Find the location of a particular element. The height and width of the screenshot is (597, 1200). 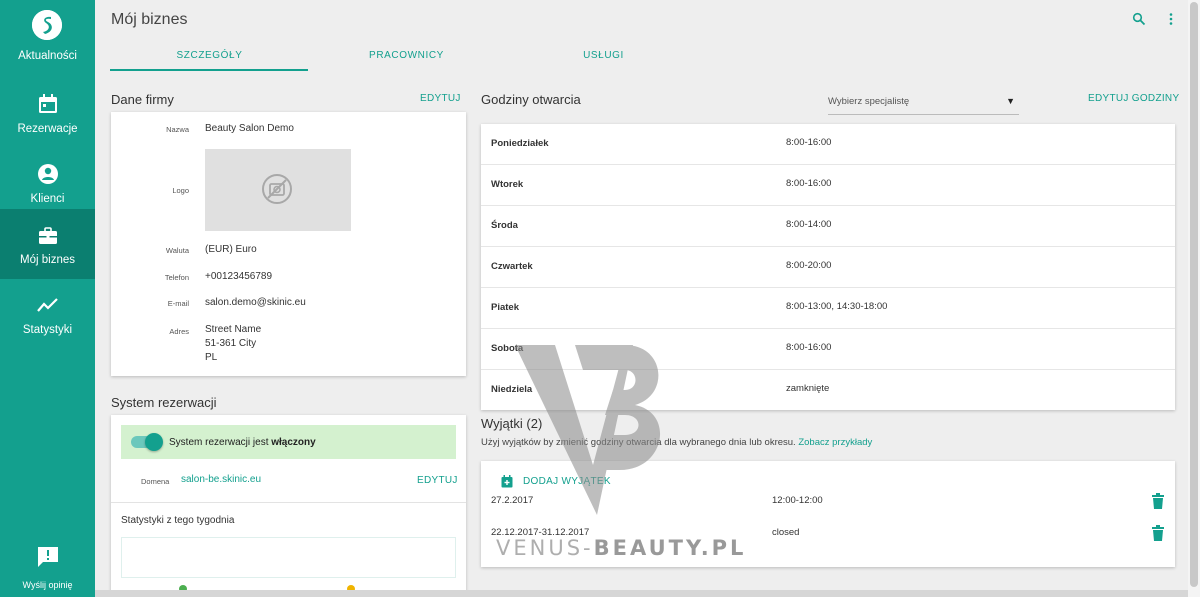

table-row: Czwartek 8:00-20:00 is located at coordinates (828, 267).